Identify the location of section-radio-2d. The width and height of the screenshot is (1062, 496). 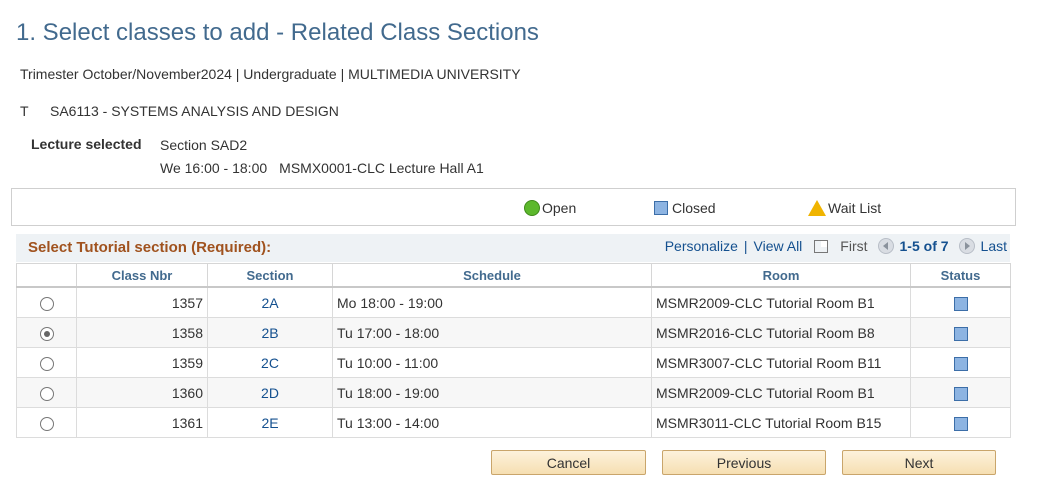
(46, 393).